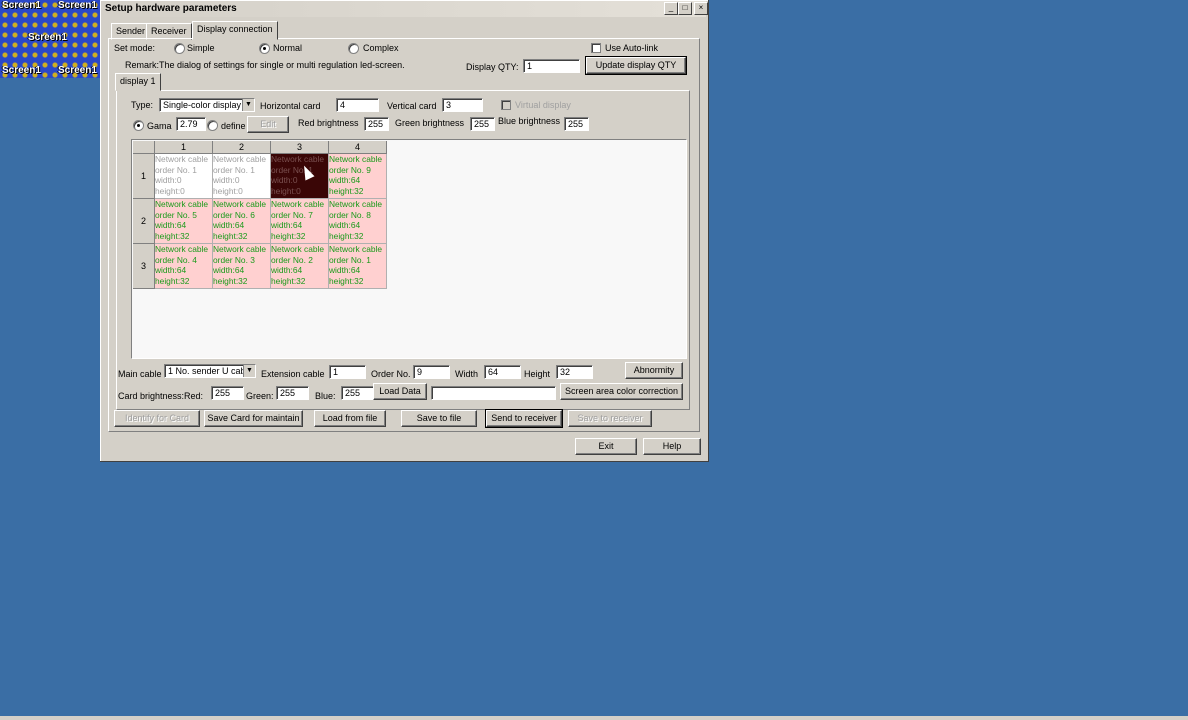 The image size is (1188, 720). I want to click on main-cable-select: 1 No. sender U cab ▼, so click(210, 371).